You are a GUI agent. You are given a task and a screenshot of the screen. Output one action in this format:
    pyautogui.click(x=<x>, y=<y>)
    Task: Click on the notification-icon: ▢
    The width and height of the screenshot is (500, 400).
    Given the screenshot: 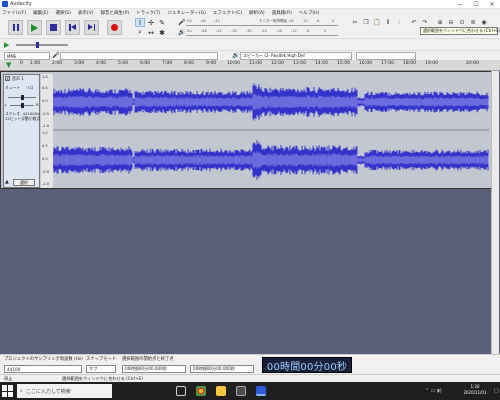 What is the action you would take?
    pyautogui.click(x=496, y=391)
    